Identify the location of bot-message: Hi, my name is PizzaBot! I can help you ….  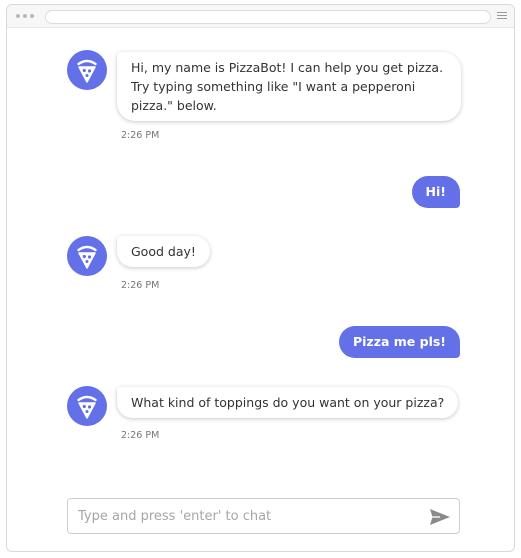
(289, 86).